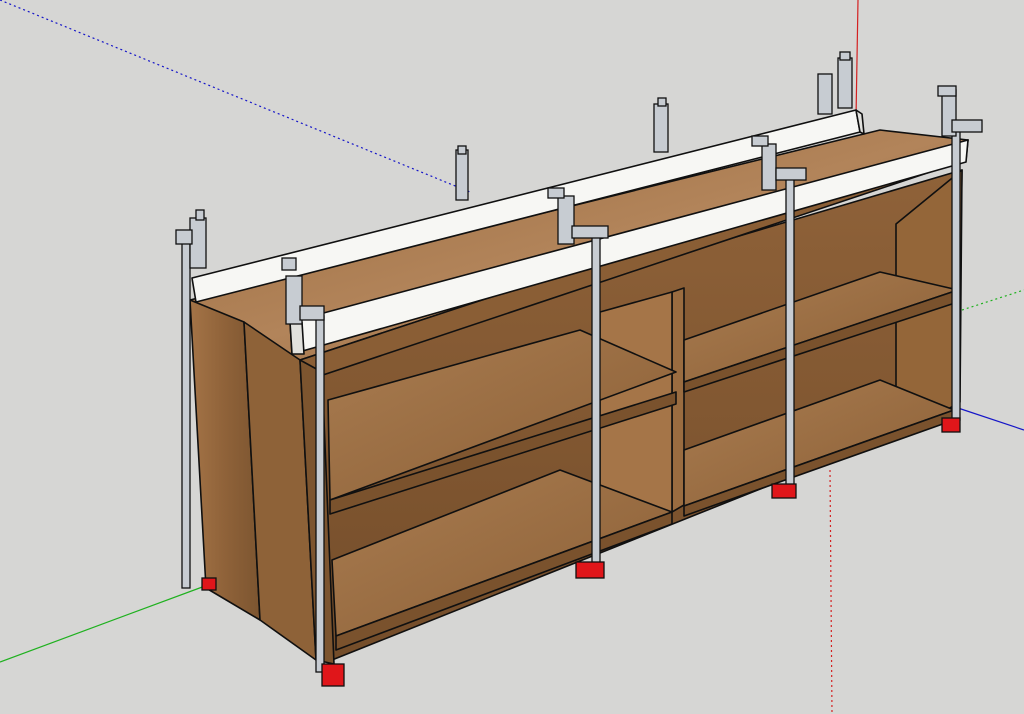 This screenshot has height=714, width=1024. I want to click on blue-axis, so click(990, 419).